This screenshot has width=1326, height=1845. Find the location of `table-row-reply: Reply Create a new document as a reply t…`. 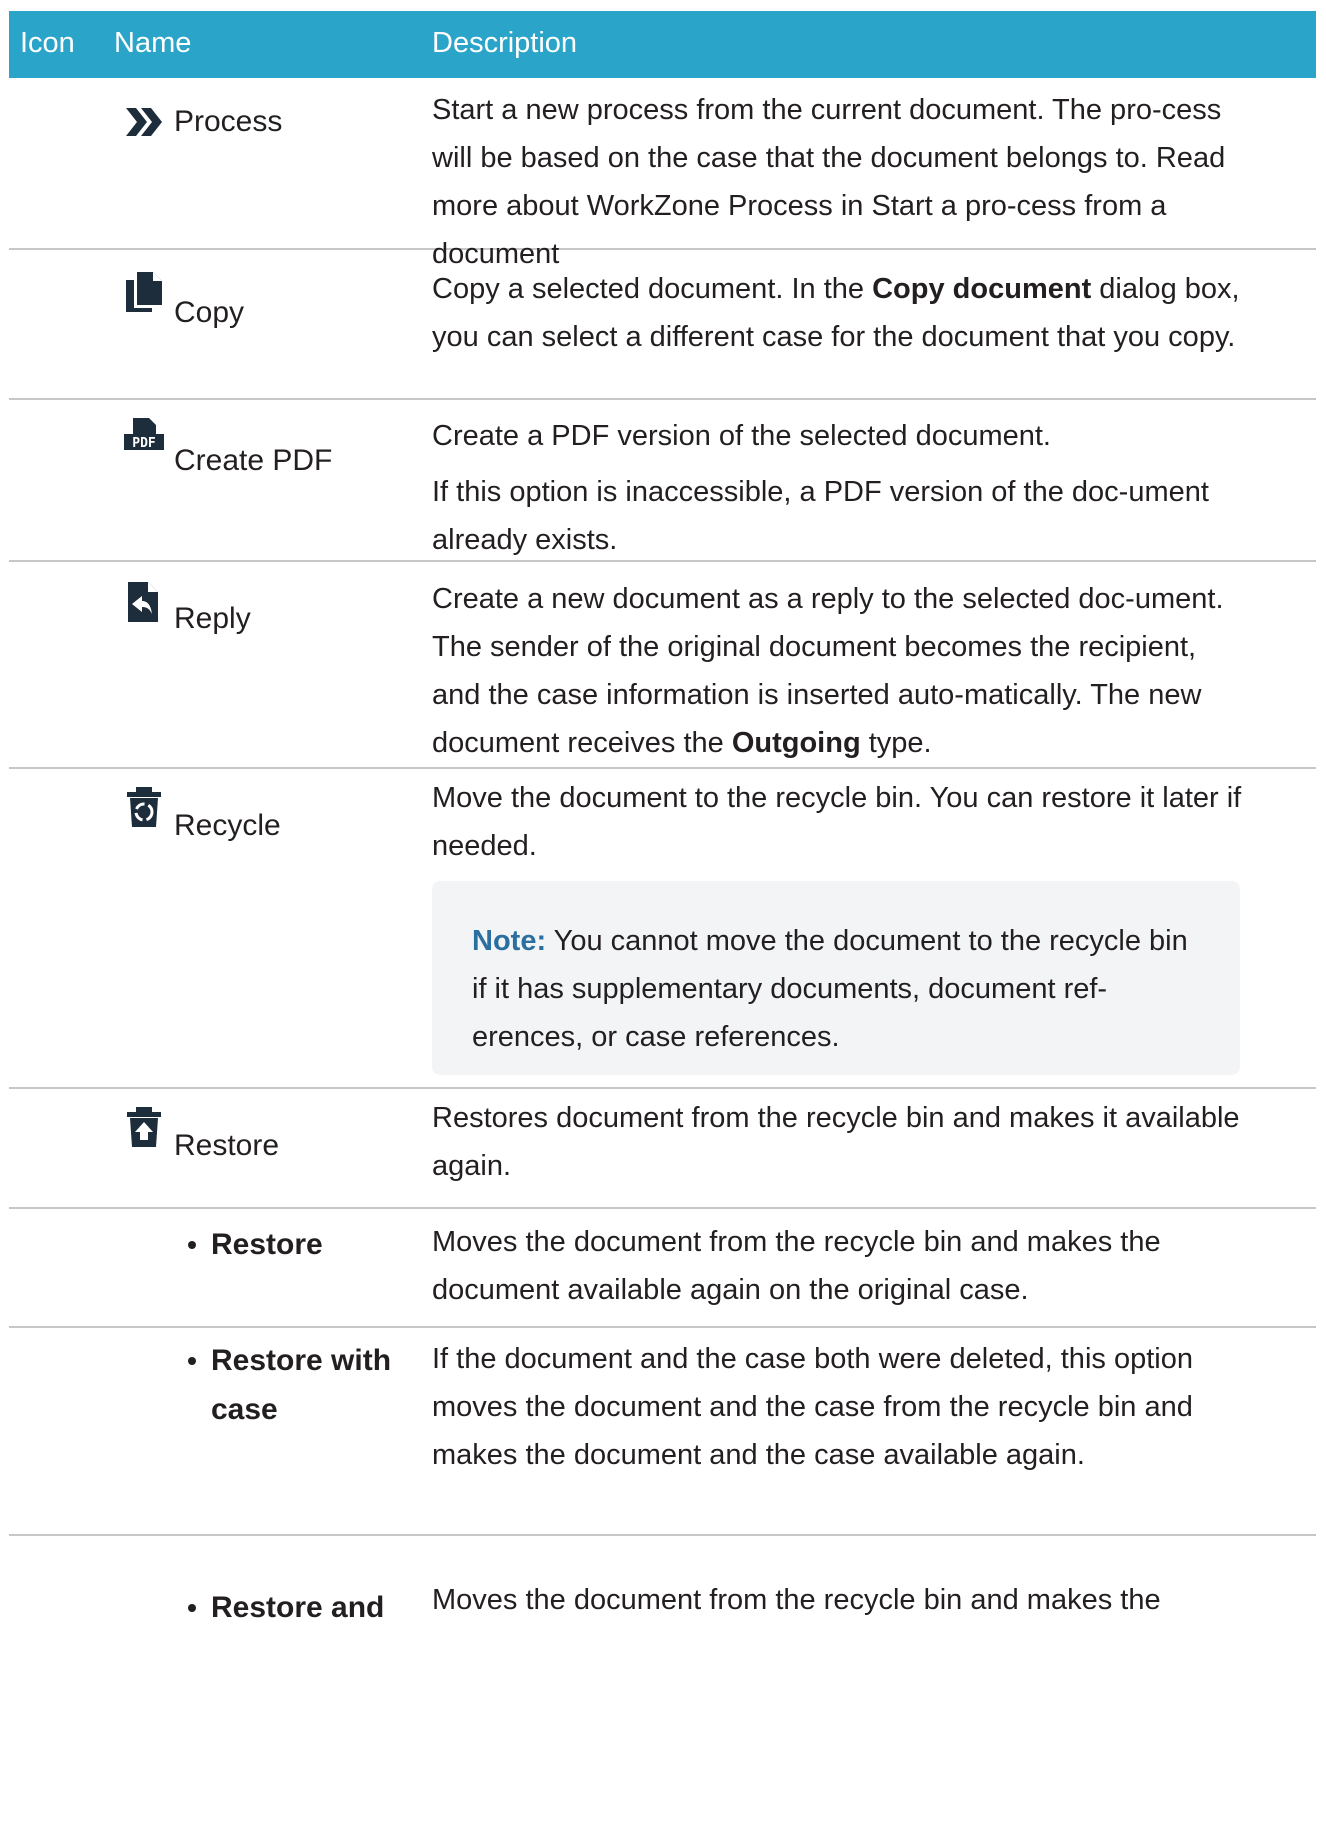

table-row-reply: Reply Create a new document as a reply t… is located at coordinates (662, 665).